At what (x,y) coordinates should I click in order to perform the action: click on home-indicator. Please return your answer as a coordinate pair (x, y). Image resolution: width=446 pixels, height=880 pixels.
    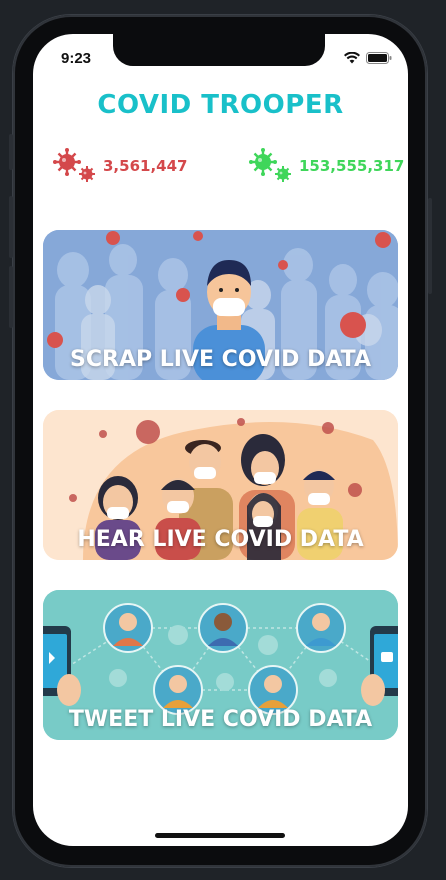
    Looking at the image, I should click on (220, 835).